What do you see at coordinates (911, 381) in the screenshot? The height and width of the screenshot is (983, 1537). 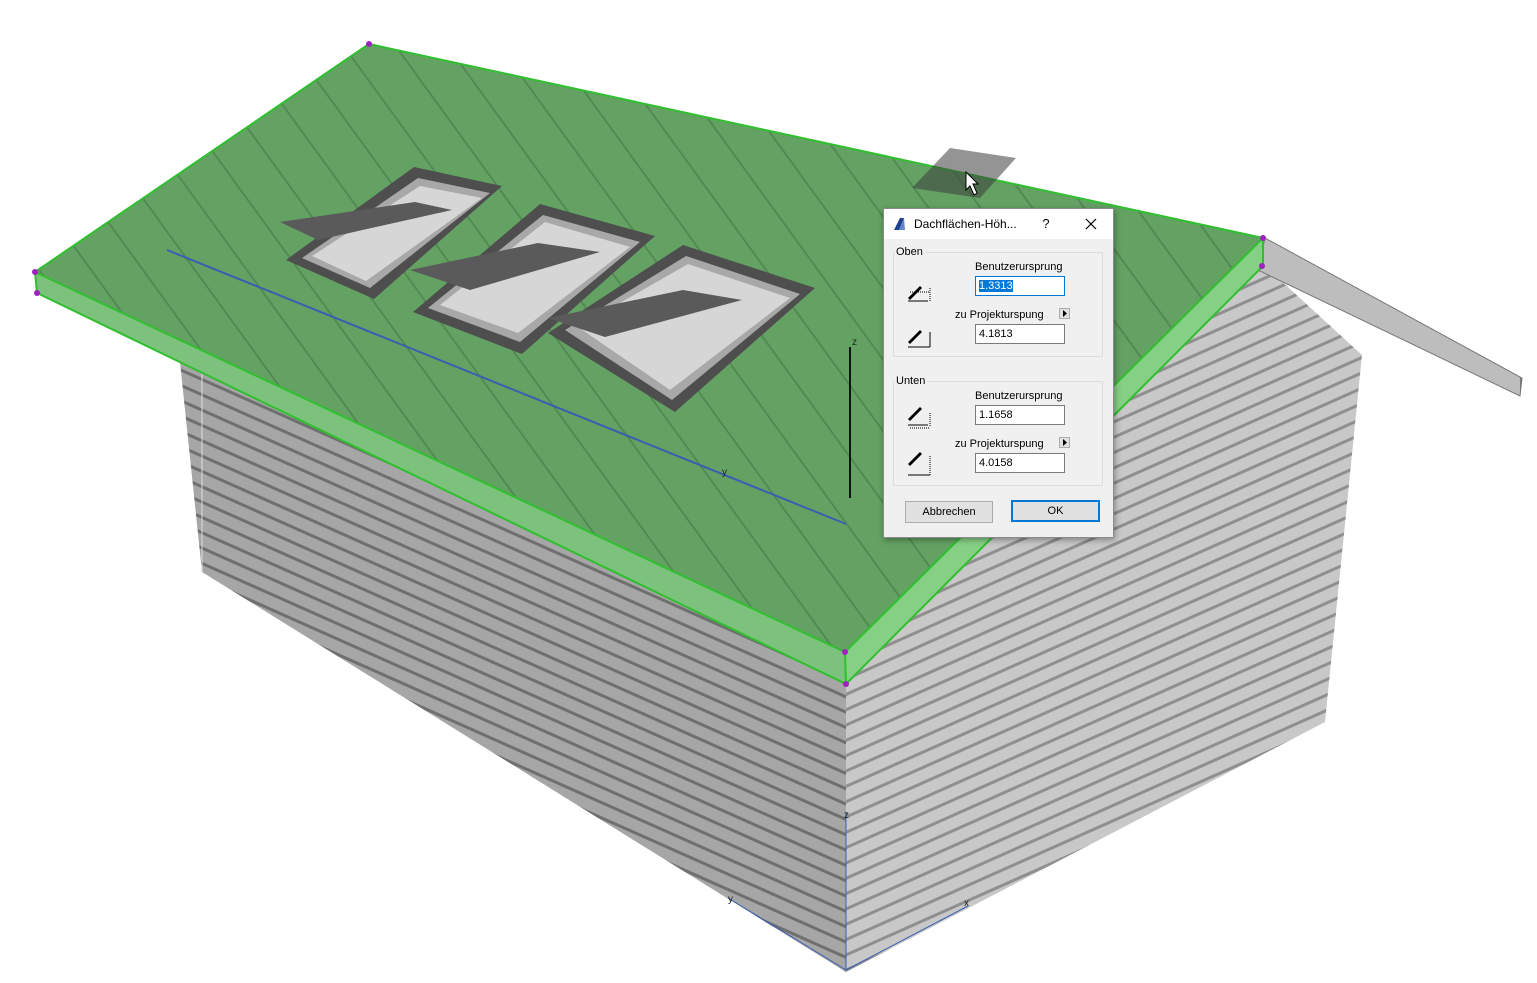 I see `bottom-group-label: Unten` at bounding box center [911, 381].